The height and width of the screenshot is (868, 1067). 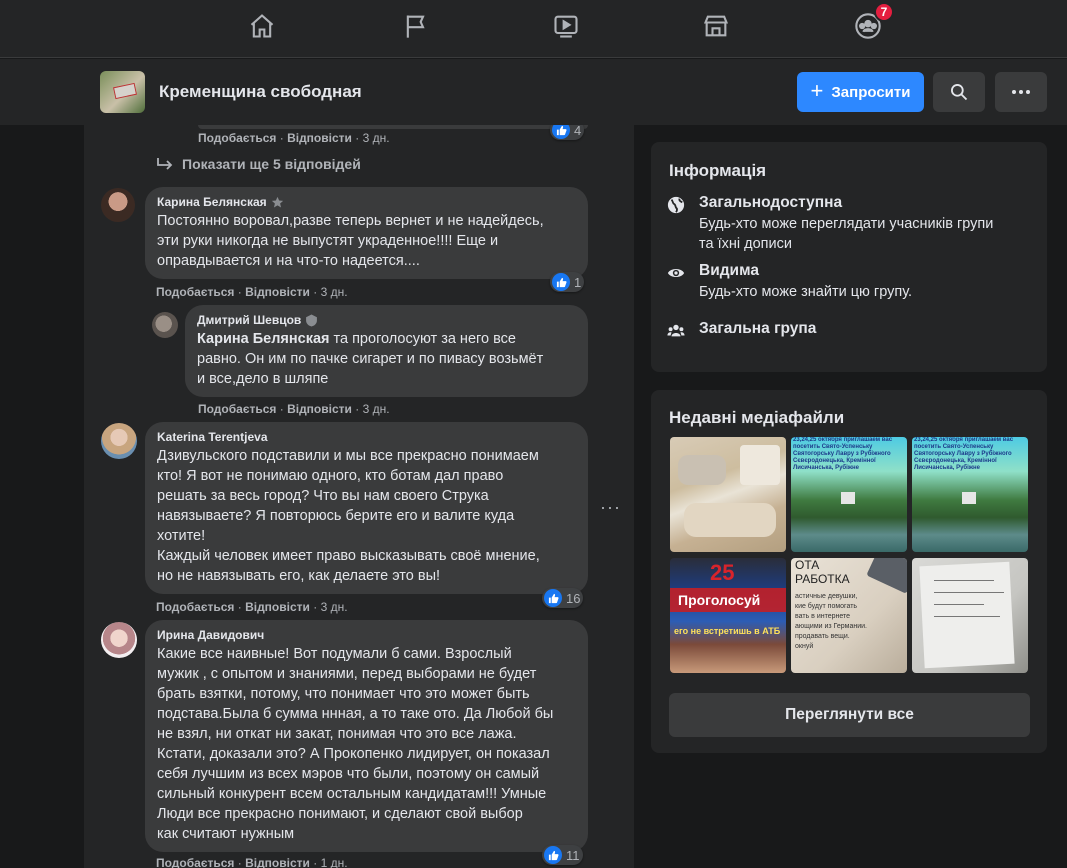 I want to click on watch-icon, so click(x=566, y=26).